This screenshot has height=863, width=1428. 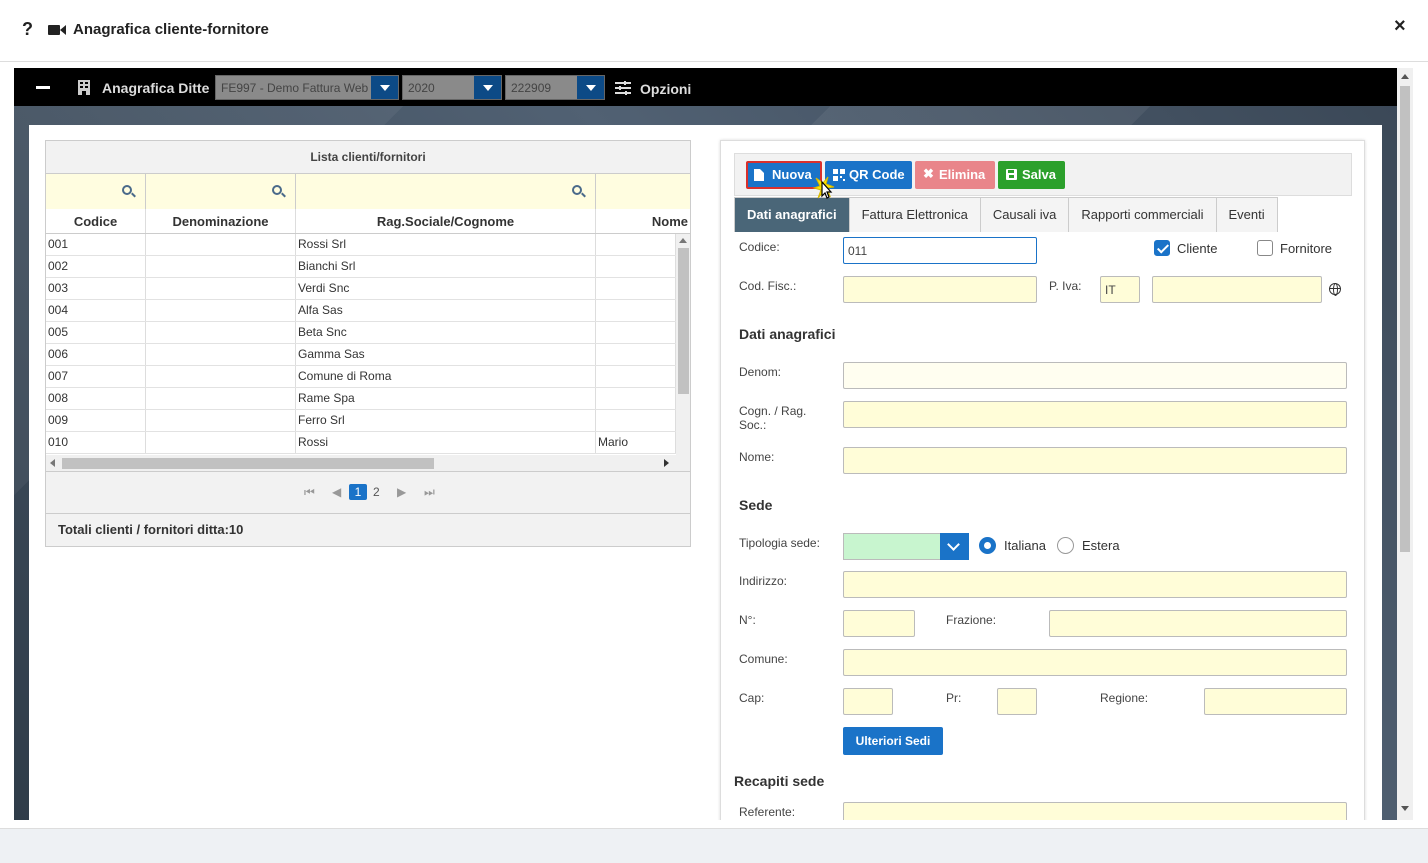 What do you see at coordinates (1265, 248) in the screenshot?
I see `fornitore-checkbox` at bounding box center [1265, 248].